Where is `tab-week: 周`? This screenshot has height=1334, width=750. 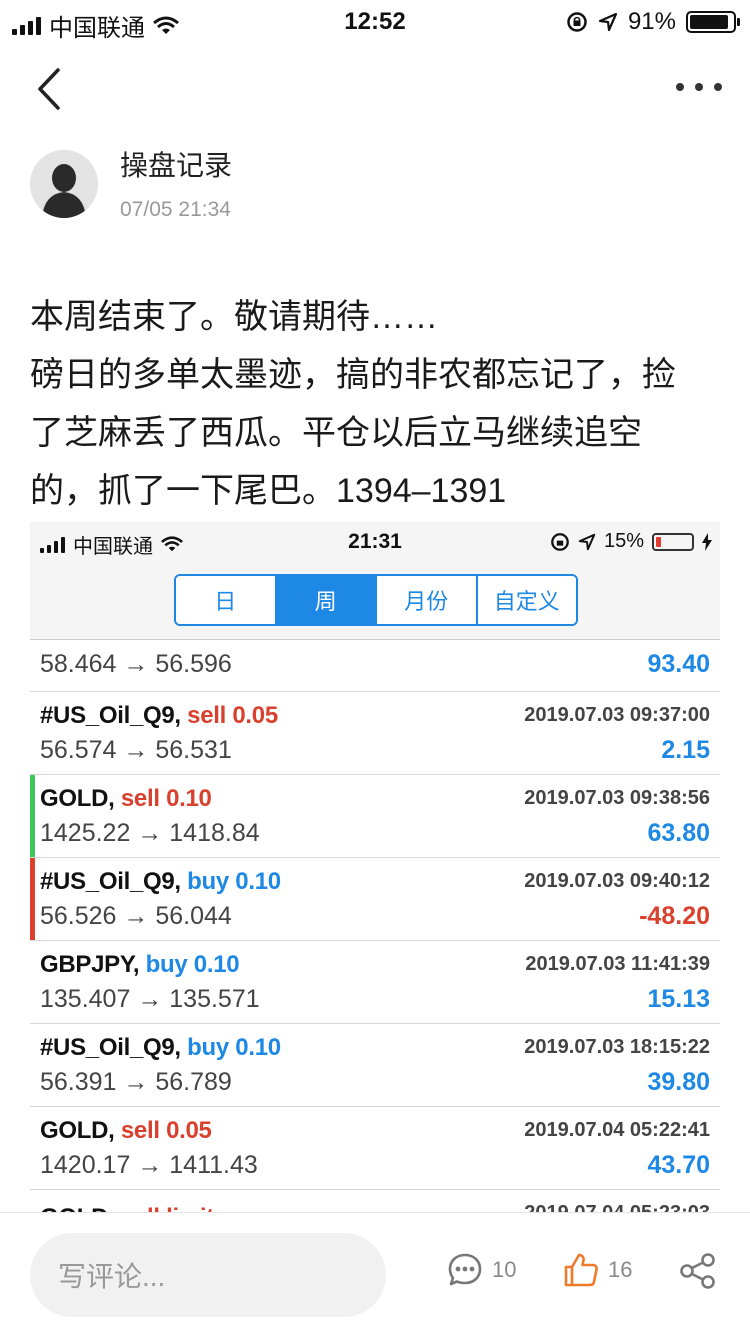 tab-week: 周 is located at coordinates (326, 600).